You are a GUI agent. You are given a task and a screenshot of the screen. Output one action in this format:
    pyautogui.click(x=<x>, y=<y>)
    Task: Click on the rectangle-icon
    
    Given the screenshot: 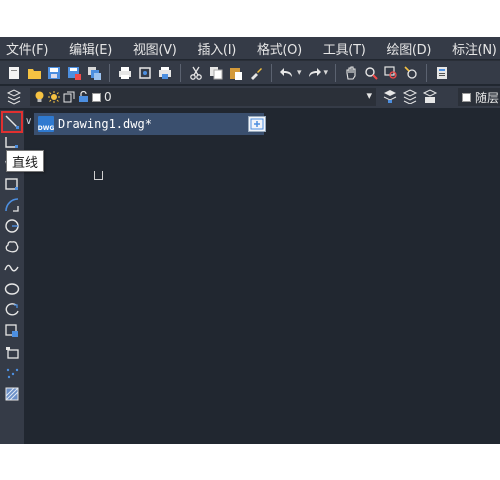 What is the action you would take?
    pyautogui.click(x=12, y=184)
    